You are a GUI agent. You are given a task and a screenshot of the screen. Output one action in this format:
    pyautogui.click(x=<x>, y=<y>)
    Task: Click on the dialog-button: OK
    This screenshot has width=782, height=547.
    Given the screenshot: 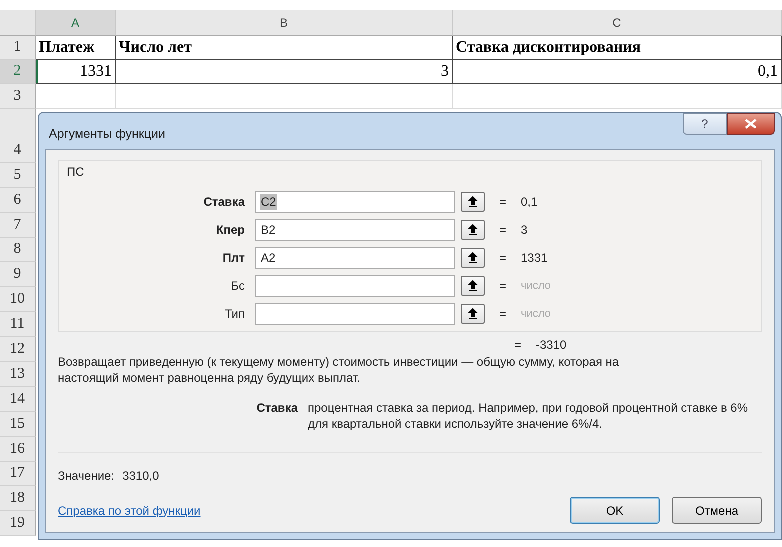 What is the action you would take?
    pyautogui.click(x=615, y=510)
    